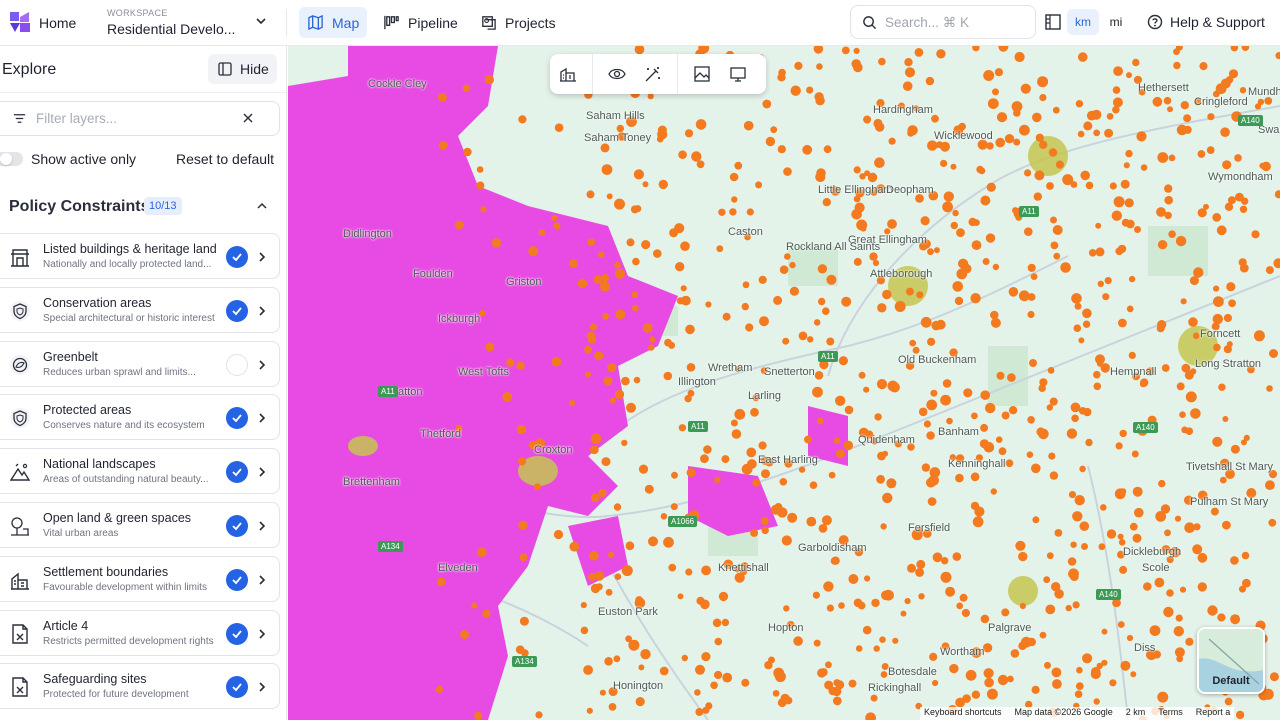 This screenshot has height=720, width=1280. I want to click on place-label: Little Ellingham, so click(855, 190).